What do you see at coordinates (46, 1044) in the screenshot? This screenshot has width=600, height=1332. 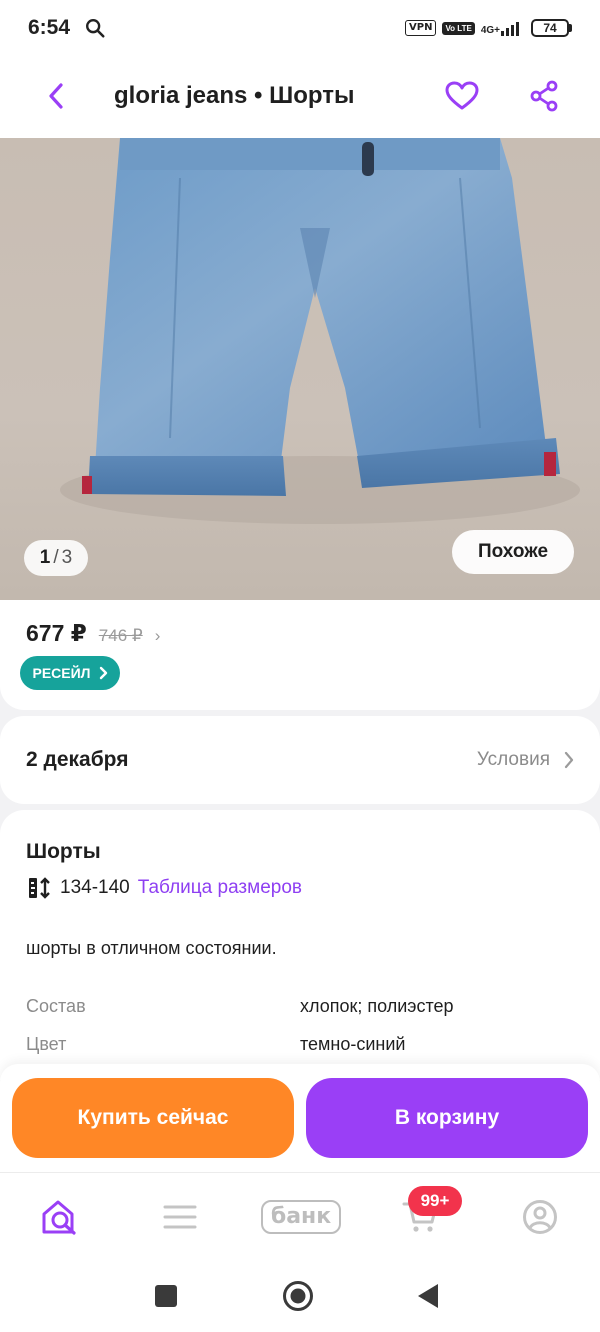 I see `attribute-label: Цвет` at bounding box center [46, 1044].